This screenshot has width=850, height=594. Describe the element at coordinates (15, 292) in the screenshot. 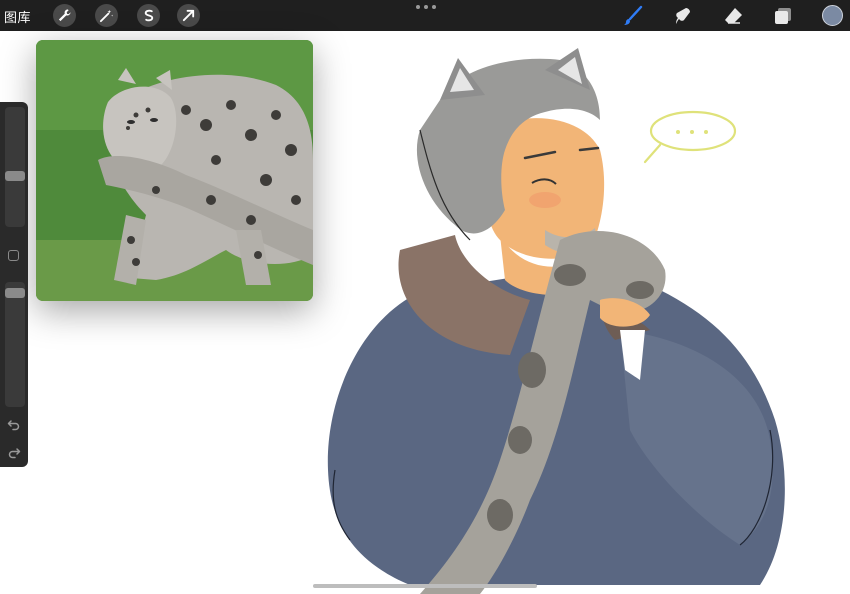

I see `opacity-thumb` at that location.